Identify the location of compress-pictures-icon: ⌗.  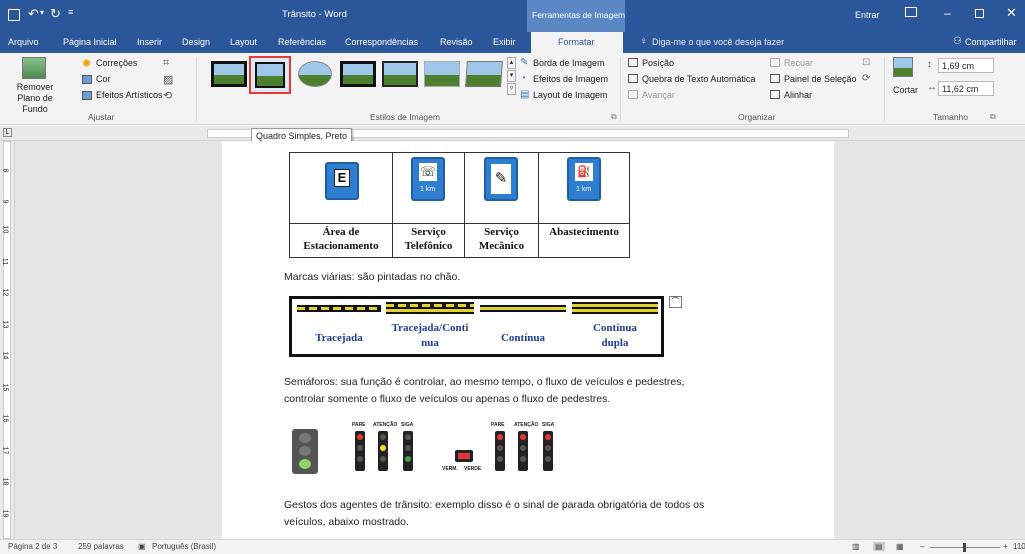
(166, 63).